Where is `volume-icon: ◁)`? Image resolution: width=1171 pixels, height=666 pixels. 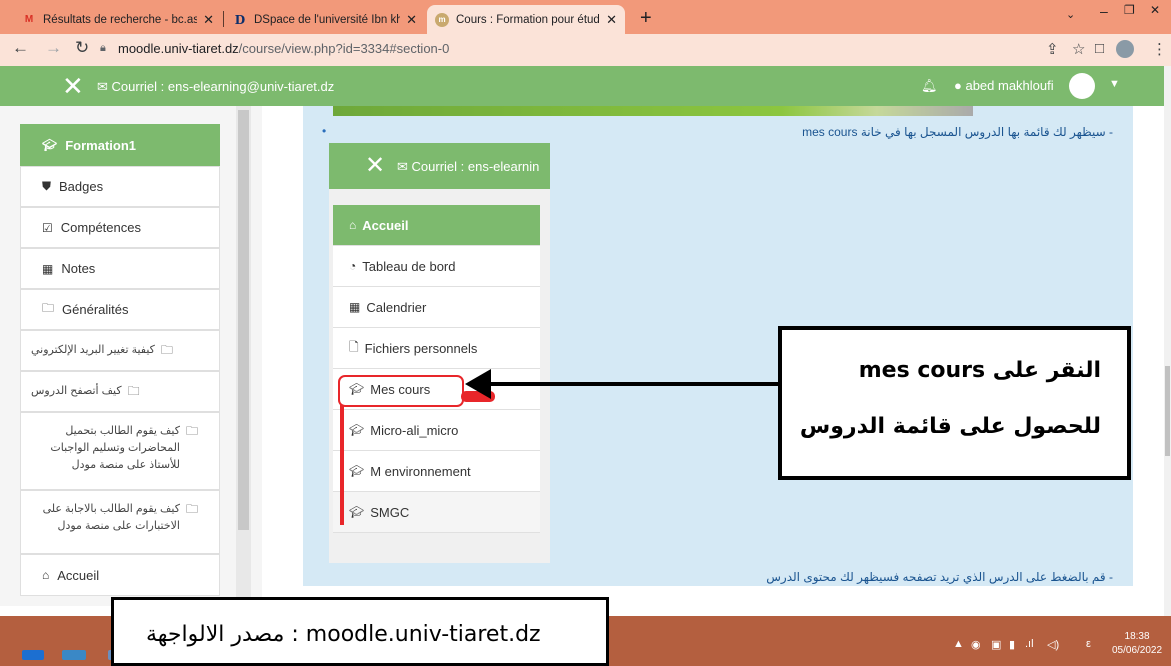
volume-icon: ◁) is located at coordinates (1053, 644).